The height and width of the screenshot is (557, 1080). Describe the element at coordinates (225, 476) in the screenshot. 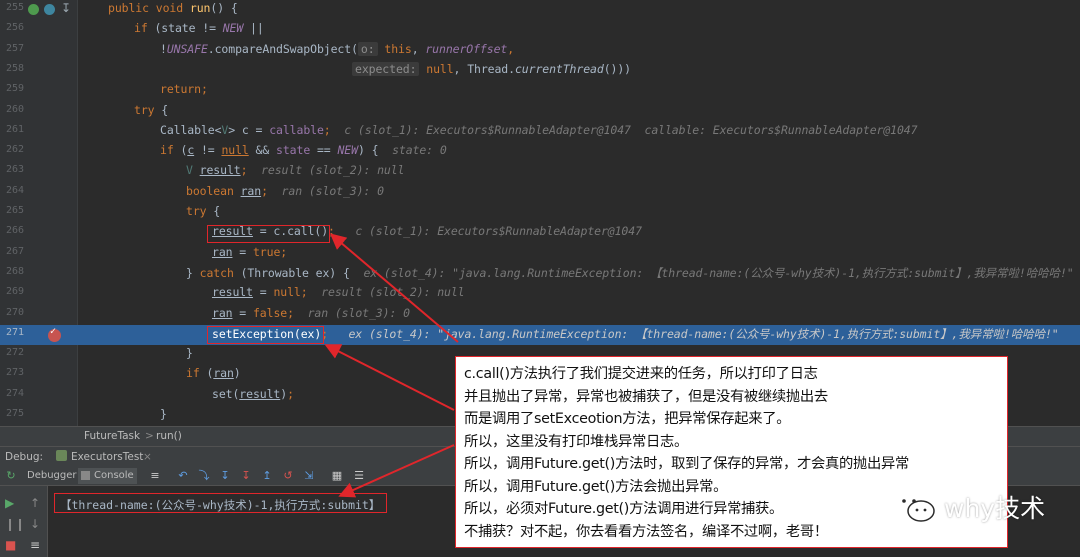

I see `step-into-icon: ↧` at that location.